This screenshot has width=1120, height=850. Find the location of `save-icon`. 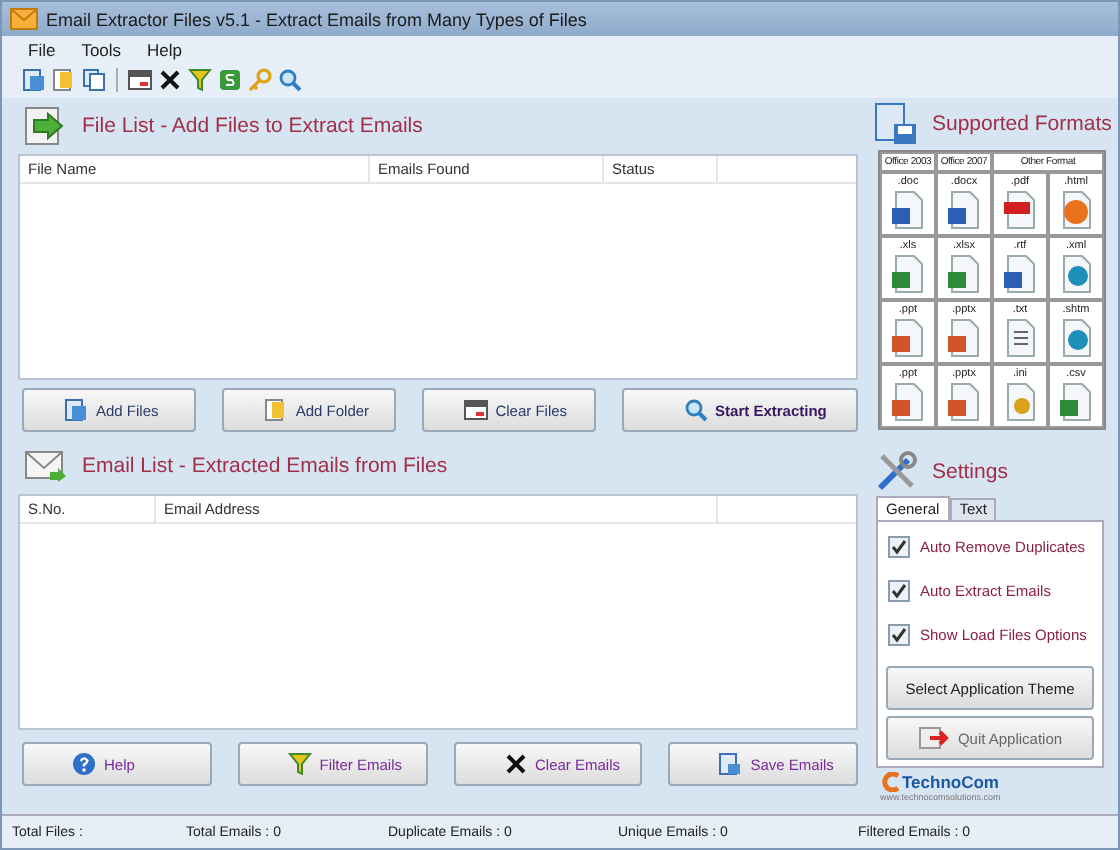

save-icon is located at coordinates (730, 764).